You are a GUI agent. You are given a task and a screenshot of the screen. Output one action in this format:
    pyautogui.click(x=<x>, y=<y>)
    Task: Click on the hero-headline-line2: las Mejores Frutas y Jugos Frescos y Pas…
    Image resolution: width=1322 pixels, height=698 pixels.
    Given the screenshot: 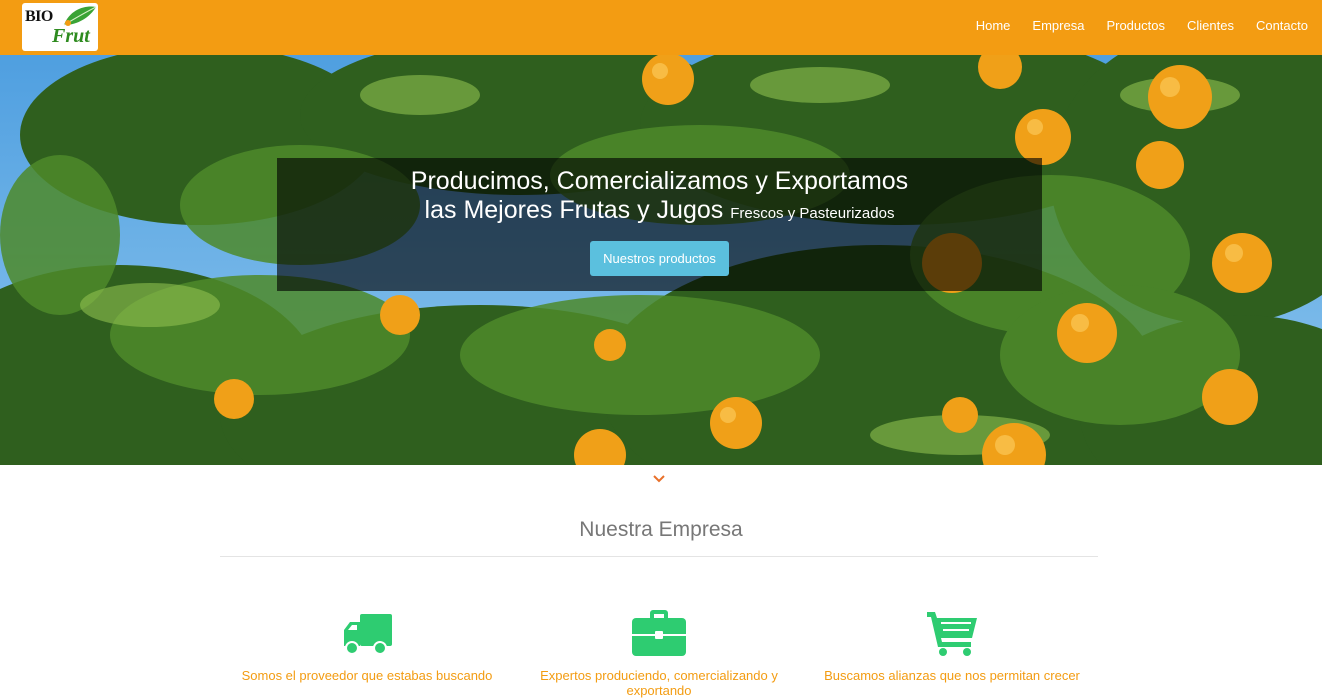 What is the action you would take?
    pyautogui.click(x=659, y=212)
    